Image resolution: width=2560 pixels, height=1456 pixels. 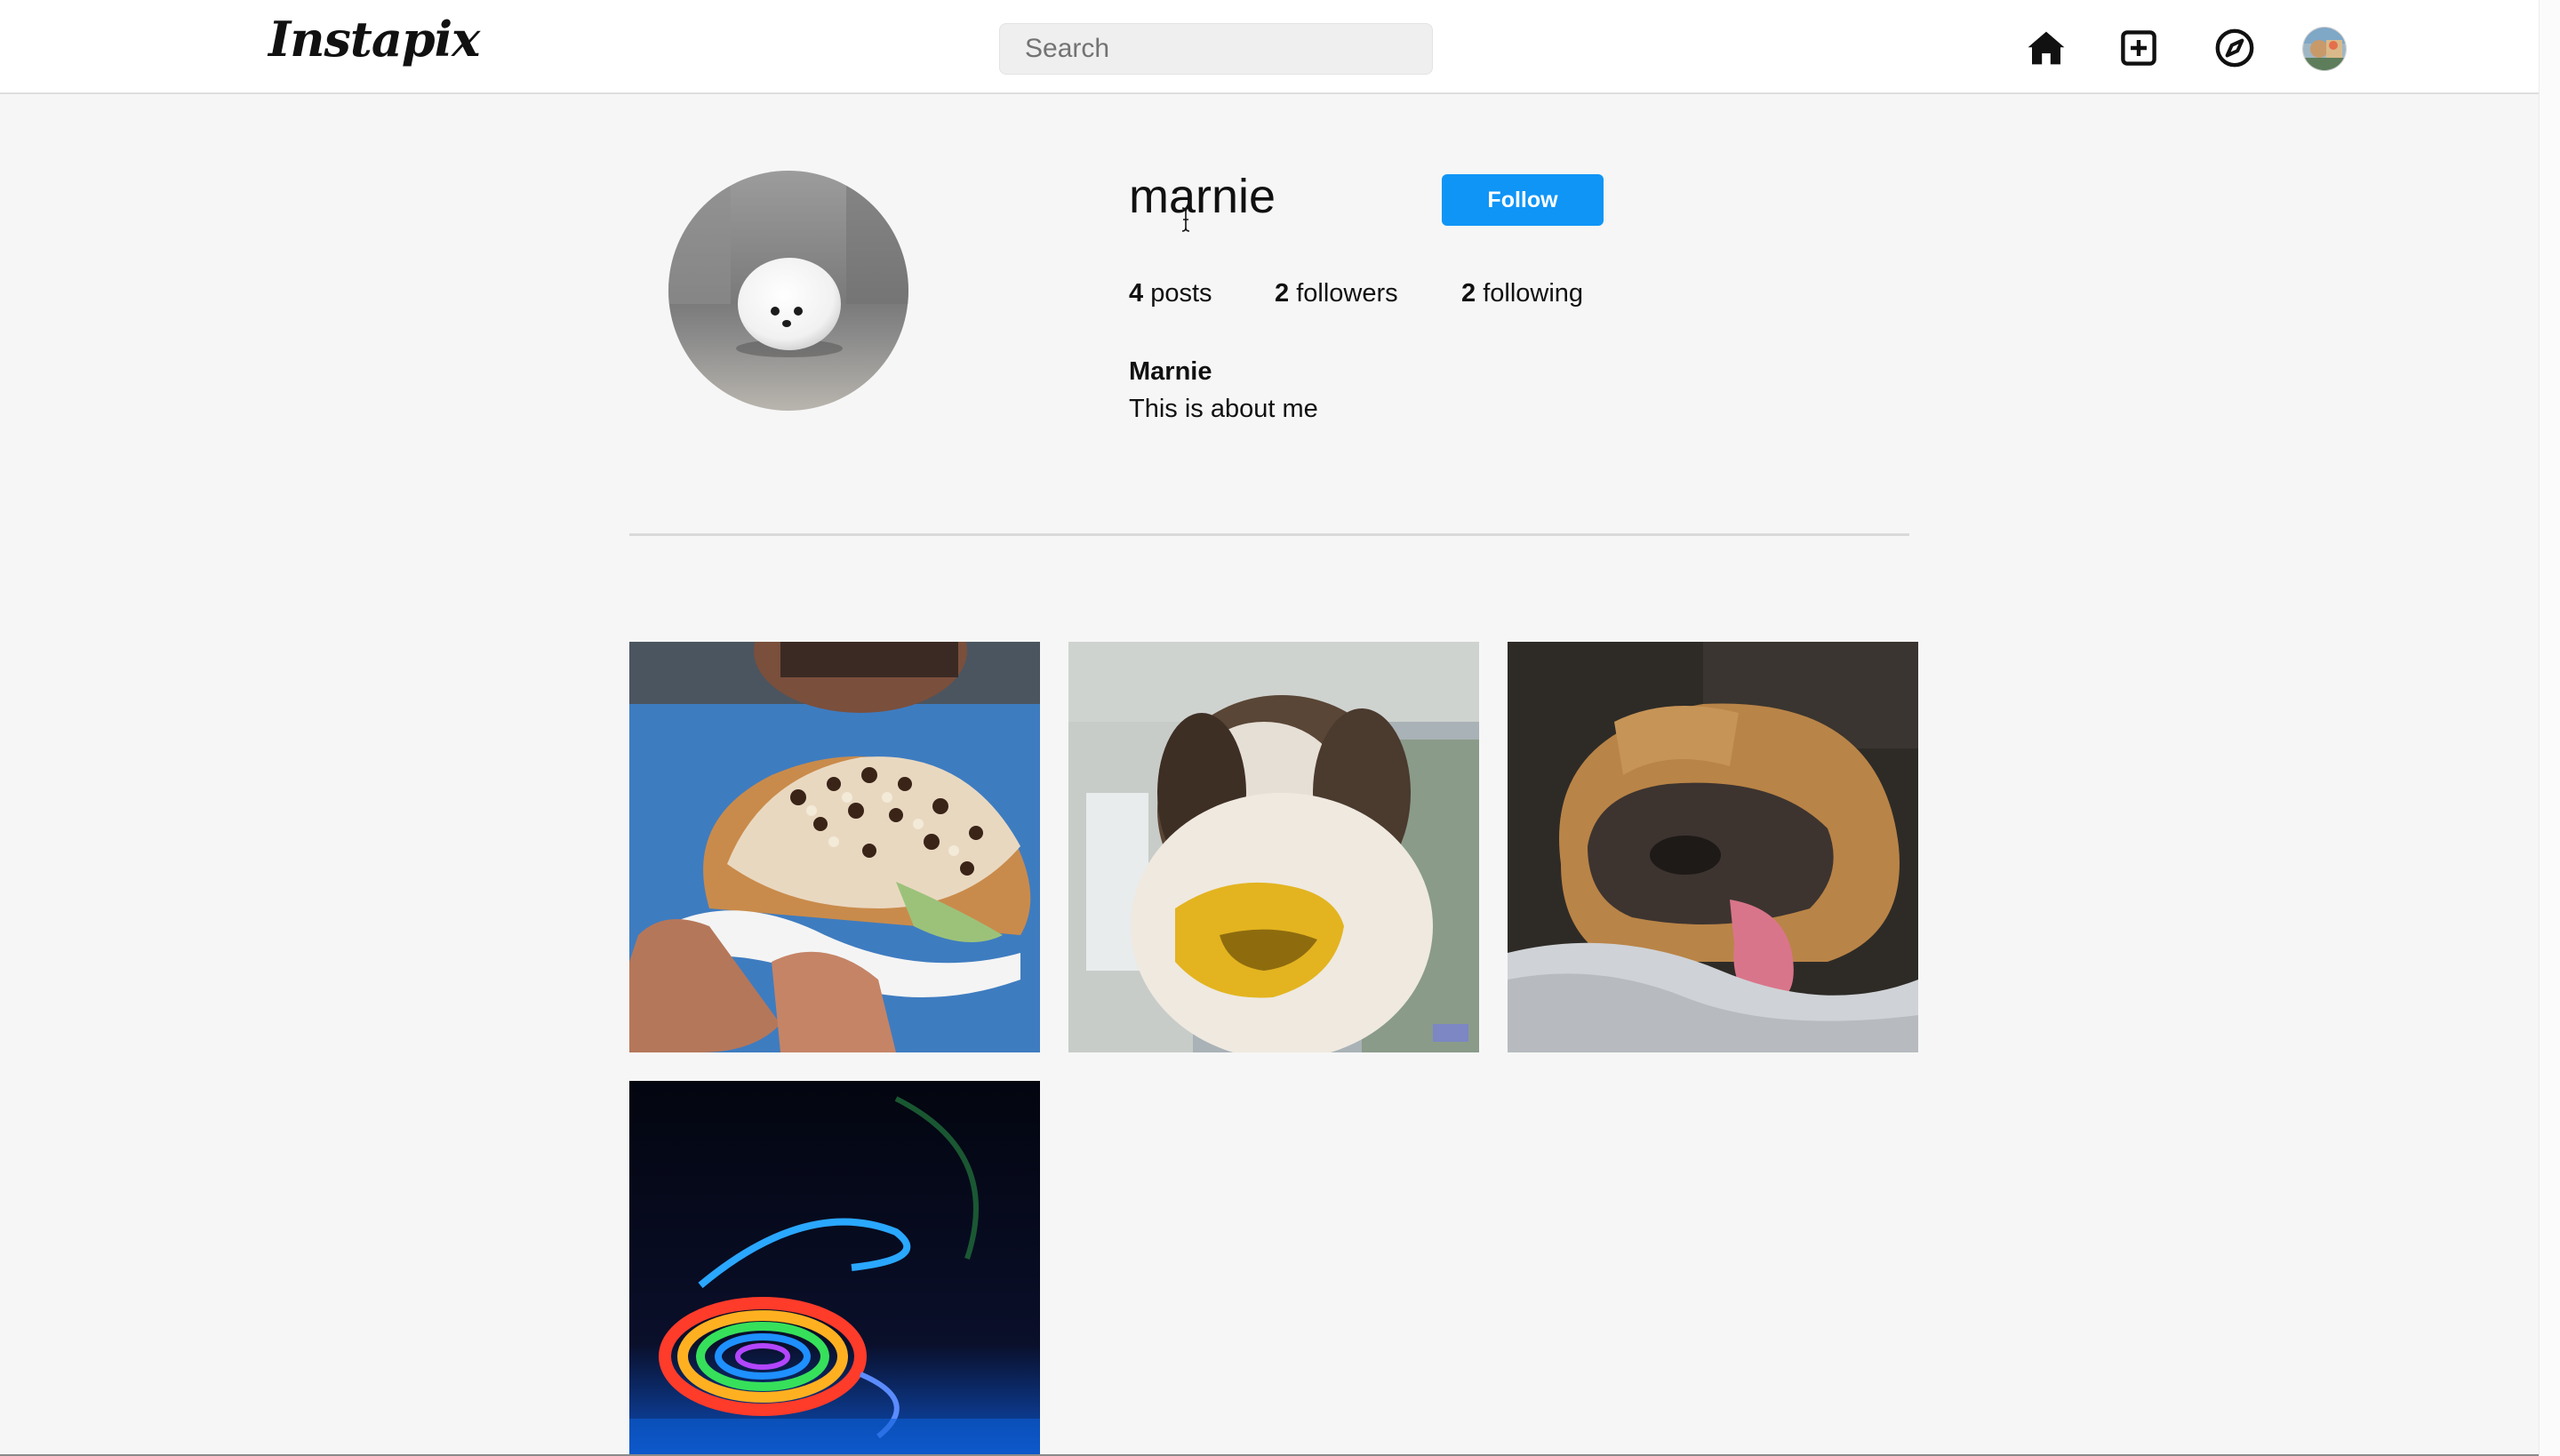 I want to click on profile-bio: This is about me, so click(x=1223, y=409).